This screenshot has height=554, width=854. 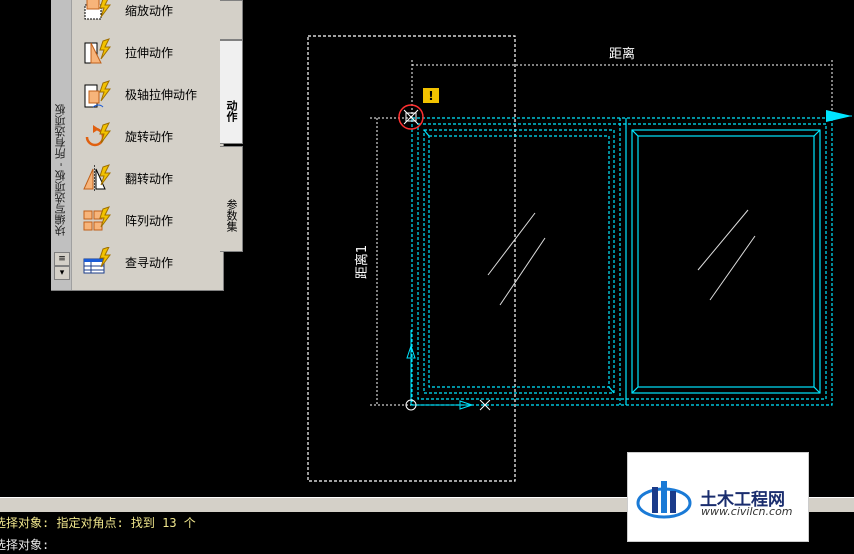 What do you see at coordinates (231, 92) in the screenshot?
I see `tab-actions: 动作` at bounding box center [231, 92].